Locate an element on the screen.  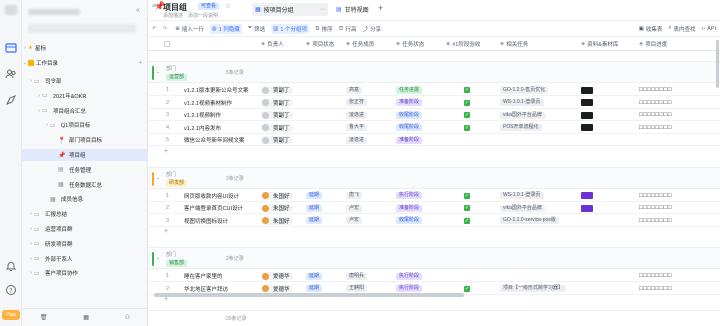
filter-button: ⏷ 筛选 is located at coordinates (256, 29).